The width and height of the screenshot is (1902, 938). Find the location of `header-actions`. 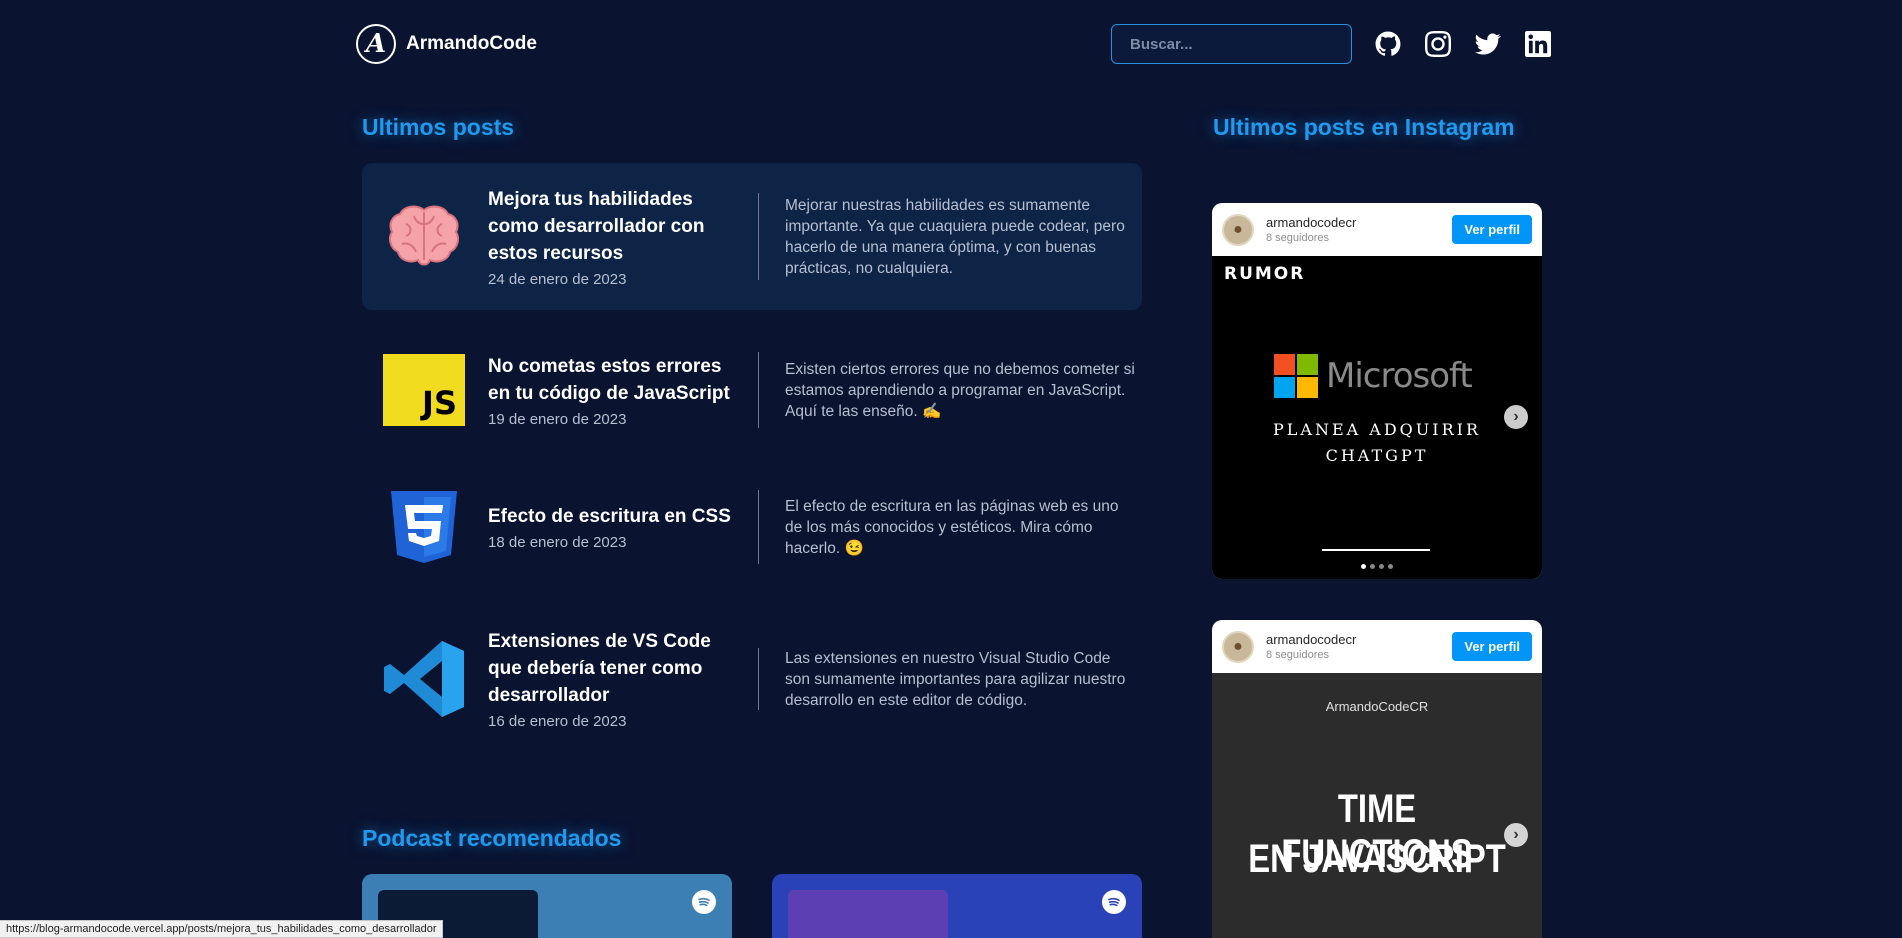

header-actions is located at coordinates (1331, 44).